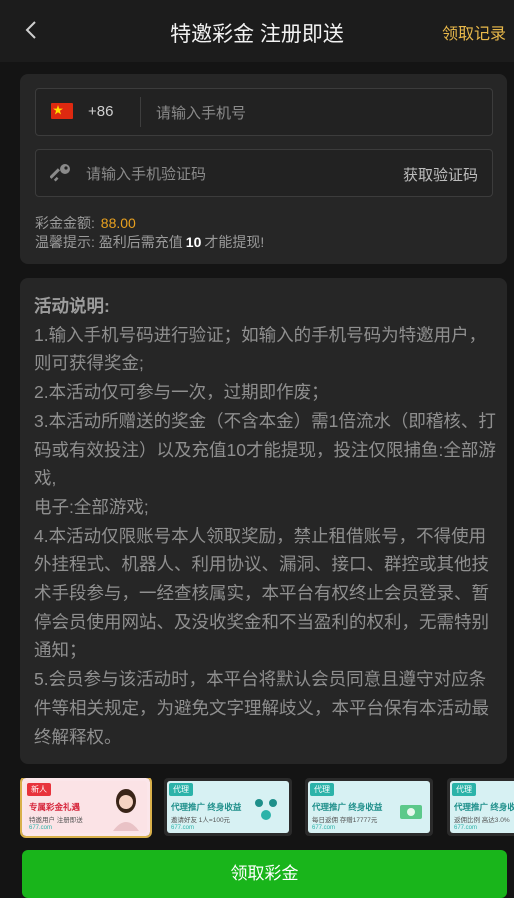  I want to click on banner-subtitle: 特邀用户 注册即送, so click(56, 820).